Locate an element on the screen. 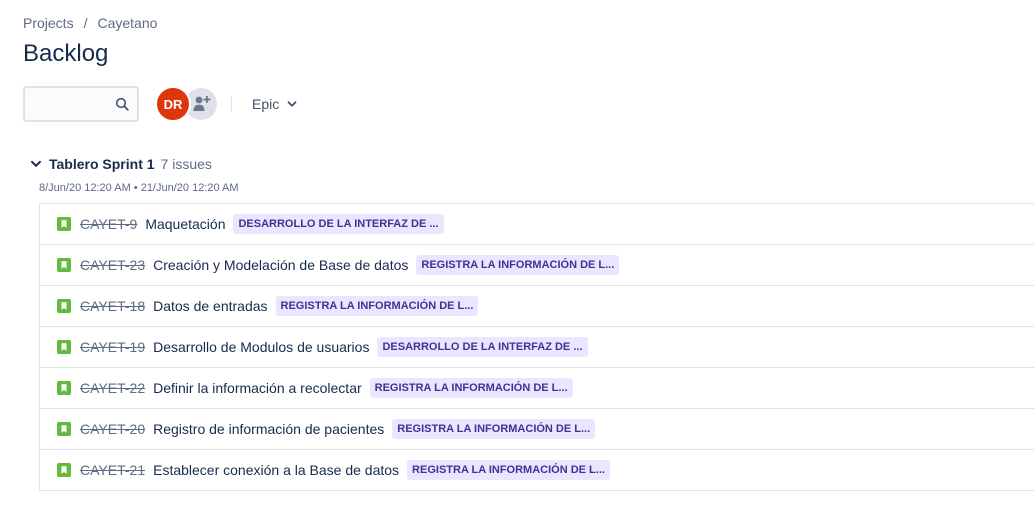 The height and width of the screenshot is (505, 1034). issue-key: CAYET-18 is located at coordinates (112, 306).